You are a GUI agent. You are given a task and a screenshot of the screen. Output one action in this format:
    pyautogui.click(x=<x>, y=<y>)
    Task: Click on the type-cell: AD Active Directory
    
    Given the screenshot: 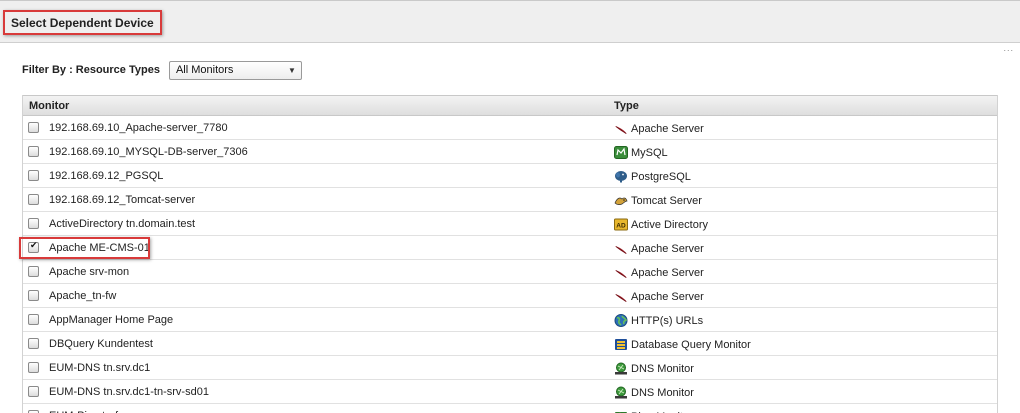 What is the action you would take?
    pyautogui.click(x=659, y=223)
    